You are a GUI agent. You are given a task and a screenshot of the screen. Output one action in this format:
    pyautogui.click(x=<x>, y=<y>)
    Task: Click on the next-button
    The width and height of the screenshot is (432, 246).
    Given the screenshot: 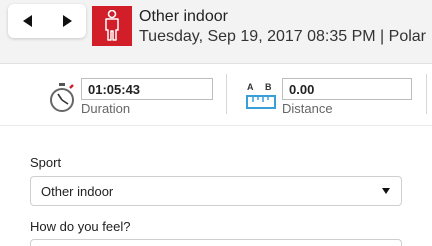 What is the action you would take?
    pyautogui.click(x=67, y=21)
    